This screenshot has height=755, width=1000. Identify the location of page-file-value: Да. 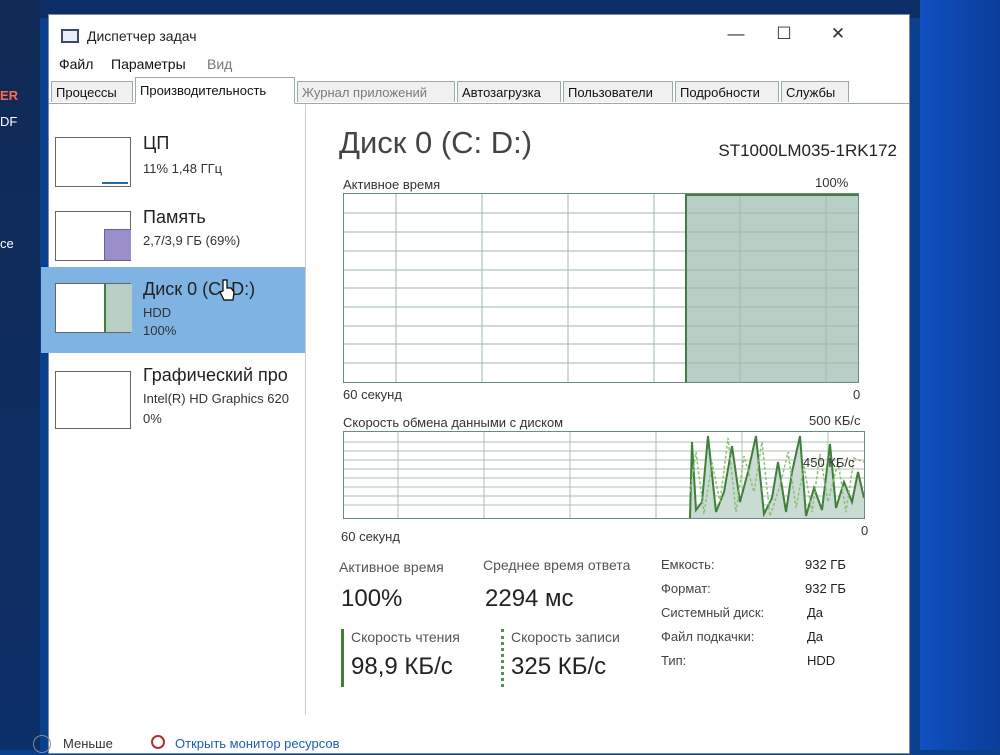
(815, 636).